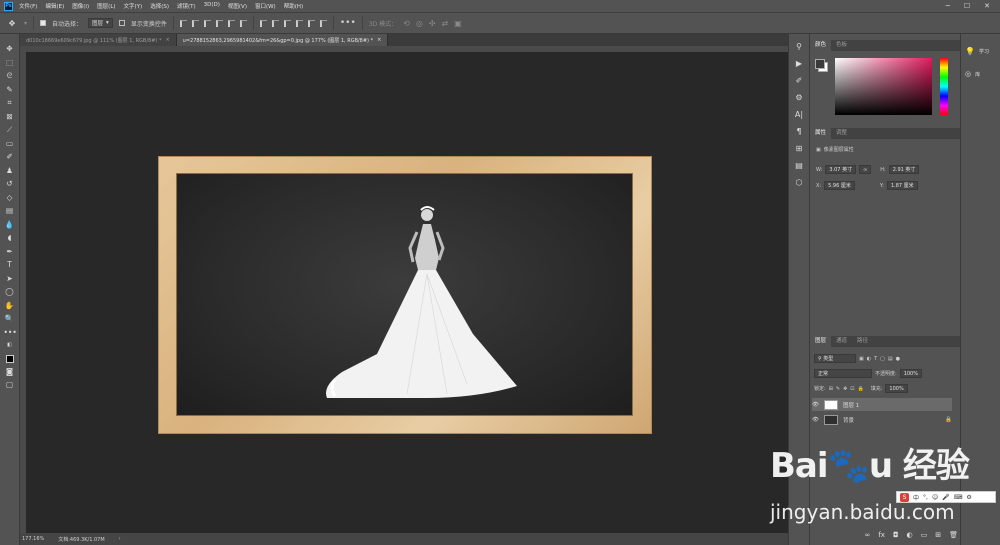 The width and height of the screenshot is (1000, 545). What do you see at coordinates (120, 539) in the screenshot?
I see `status-menu-arrow: ›` at bounding box center [120, 539].